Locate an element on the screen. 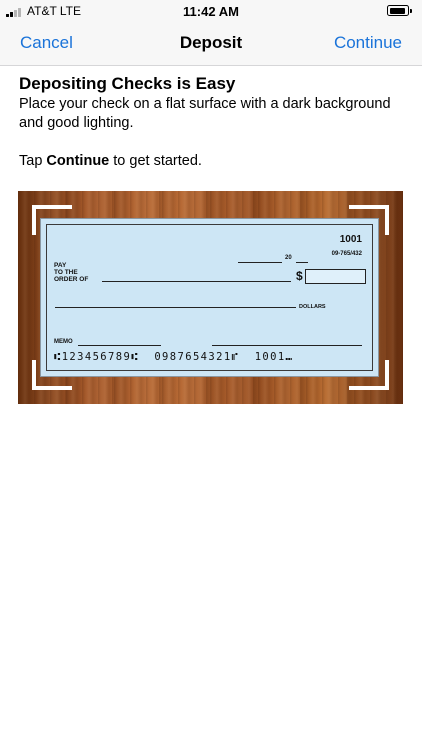  date-year: 20 is located at coordinates (288, 258).